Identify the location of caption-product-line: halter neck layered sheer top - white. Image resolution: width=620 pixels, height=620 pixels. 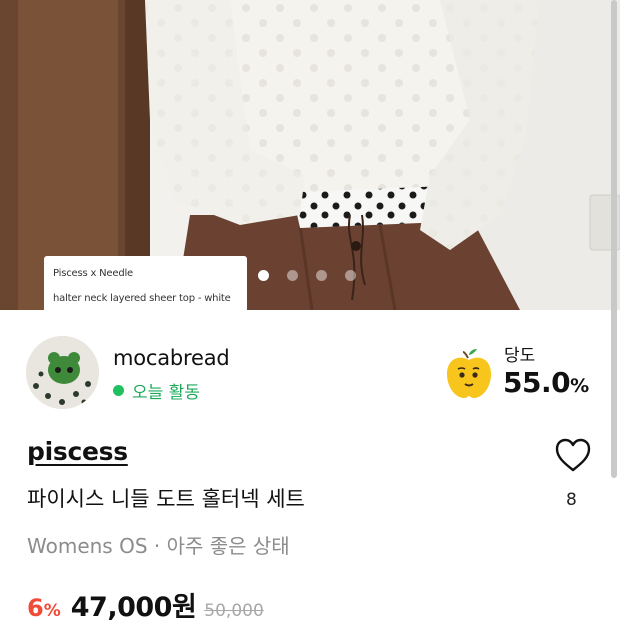
(142, 298).